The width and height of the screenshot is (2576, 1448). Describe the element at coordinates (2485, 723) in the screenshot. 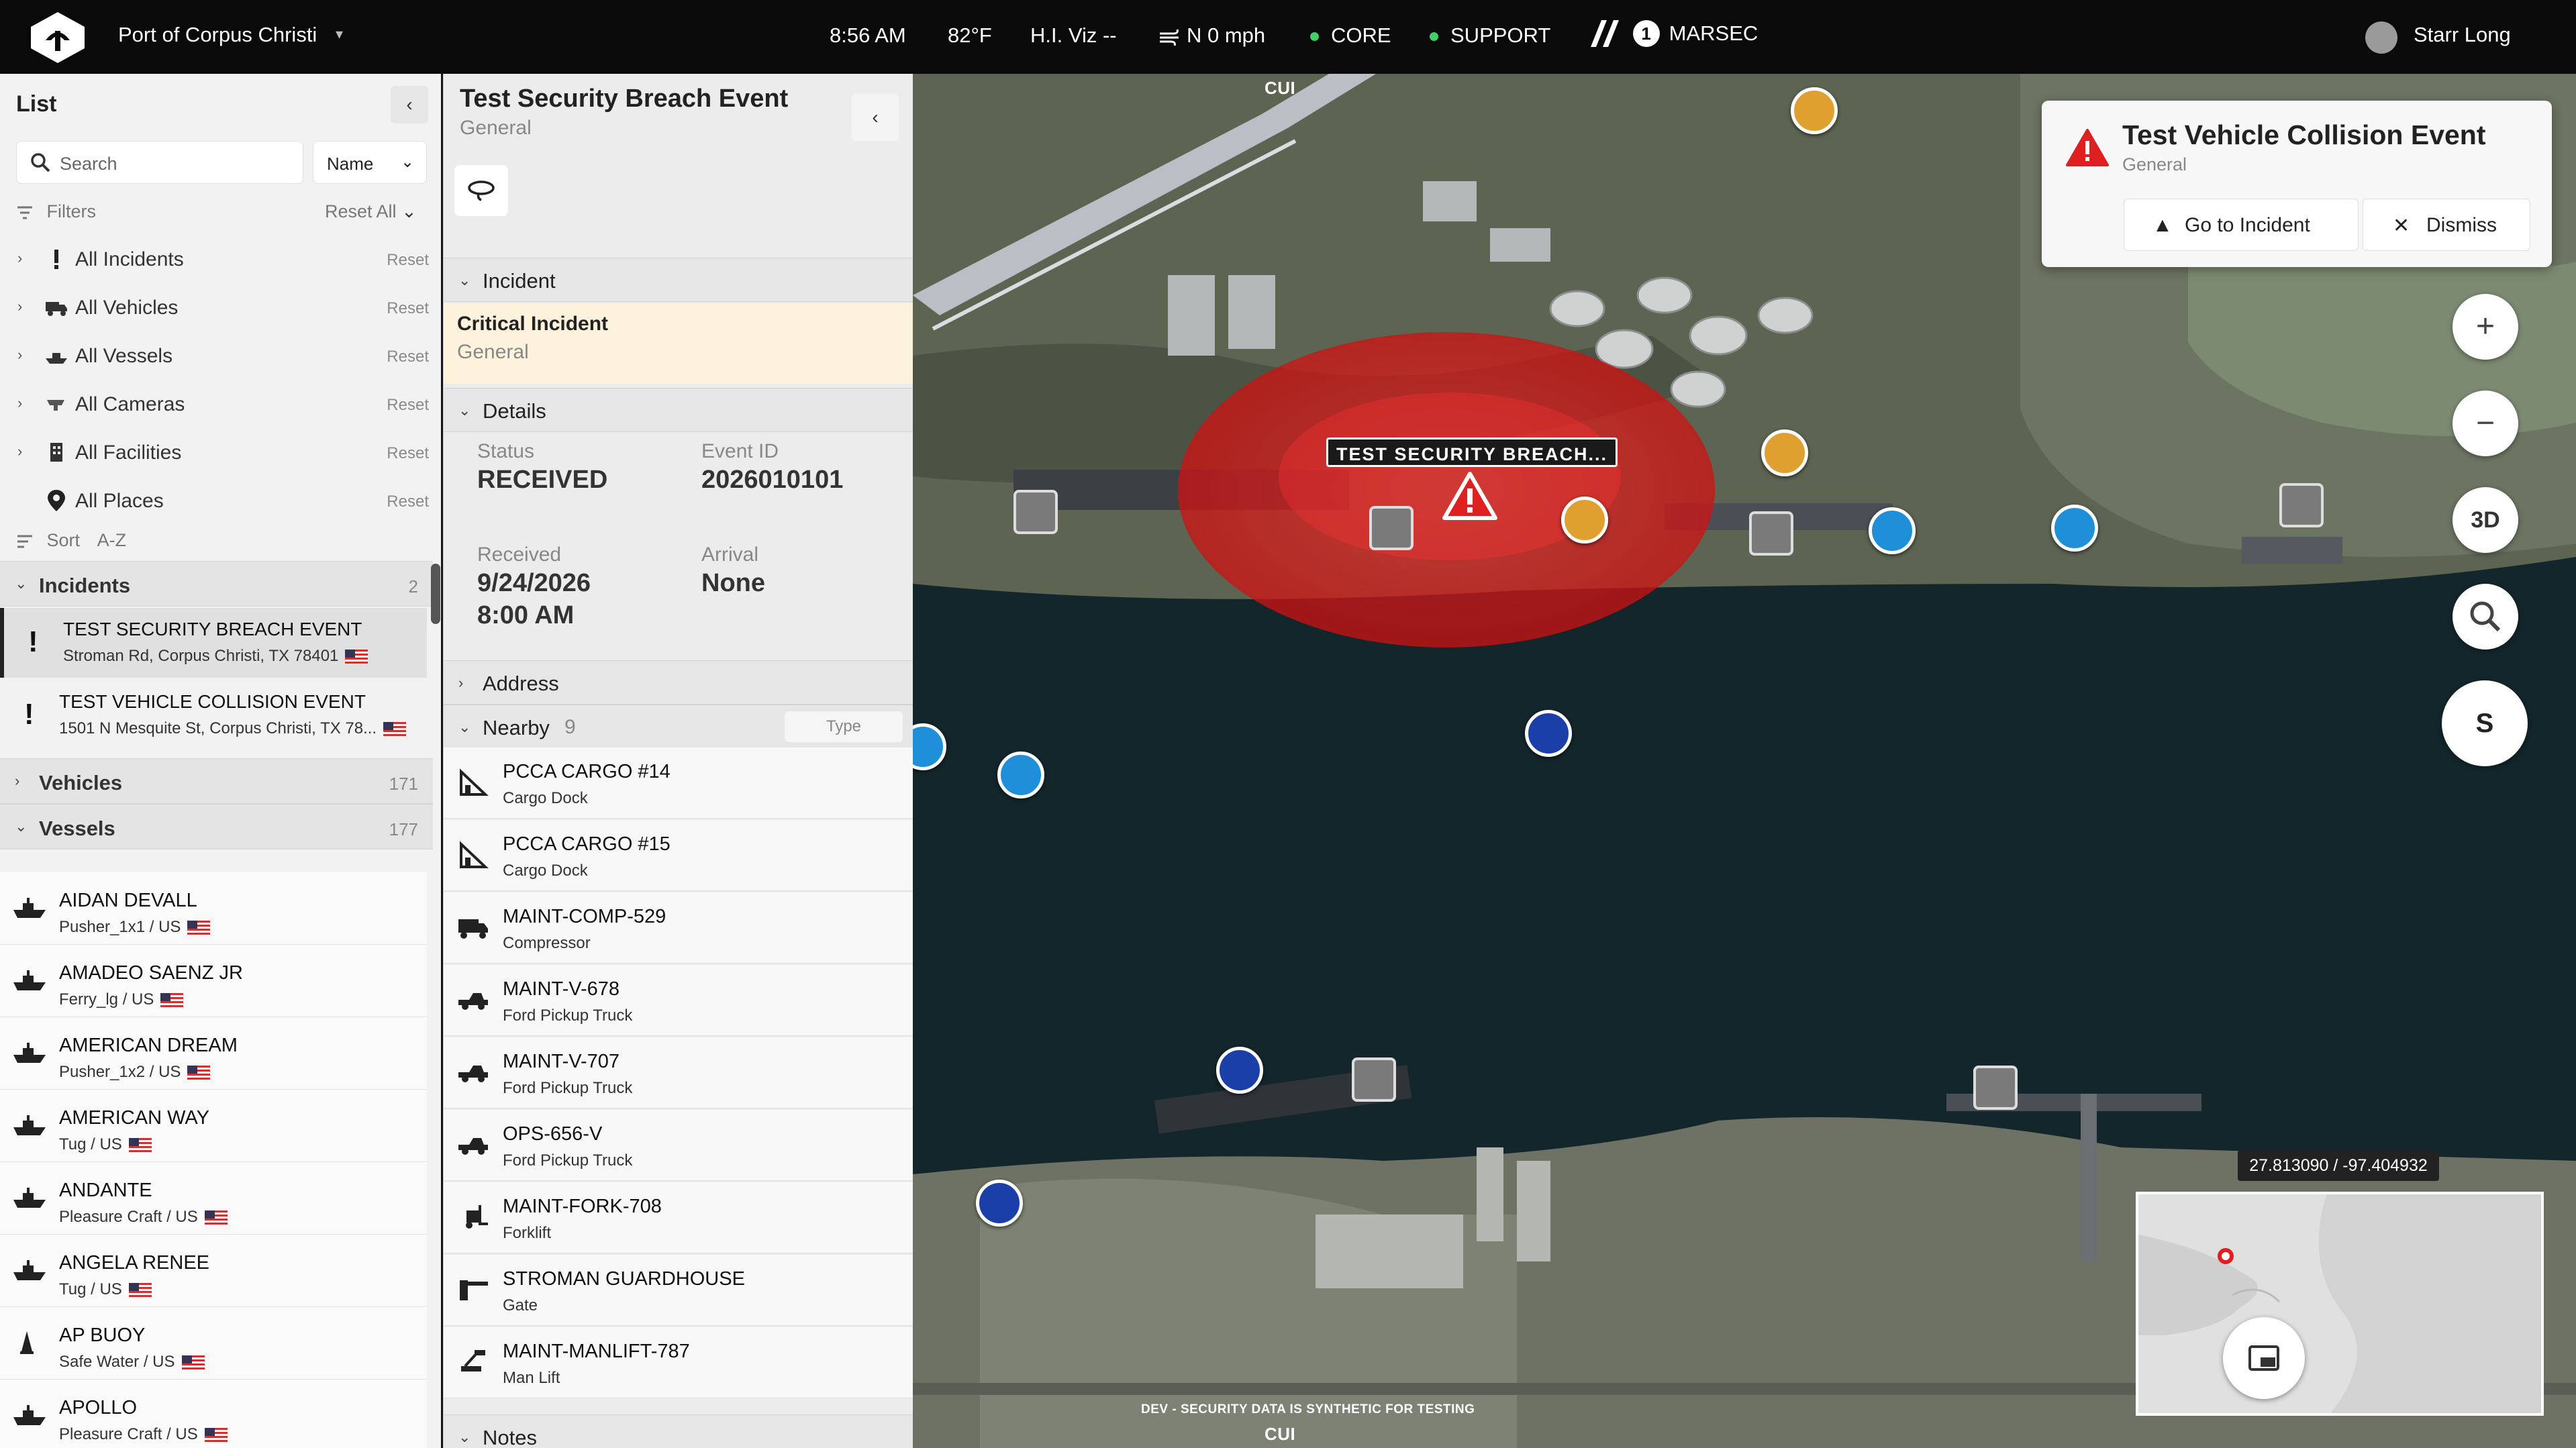

I see `compass-button: S` at that location.